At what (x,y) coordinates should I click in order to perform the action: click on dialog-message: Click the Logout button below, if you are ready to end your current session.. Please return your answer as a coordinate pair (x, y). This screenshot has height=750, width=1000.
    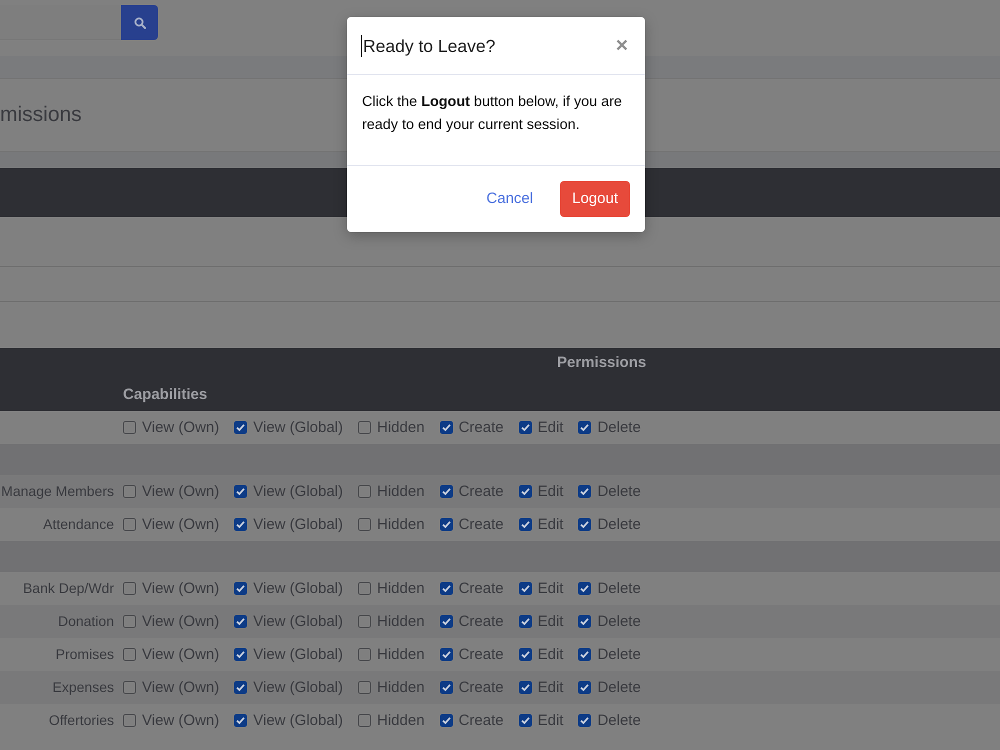
    Looking at the image, I should click on (492, 114).